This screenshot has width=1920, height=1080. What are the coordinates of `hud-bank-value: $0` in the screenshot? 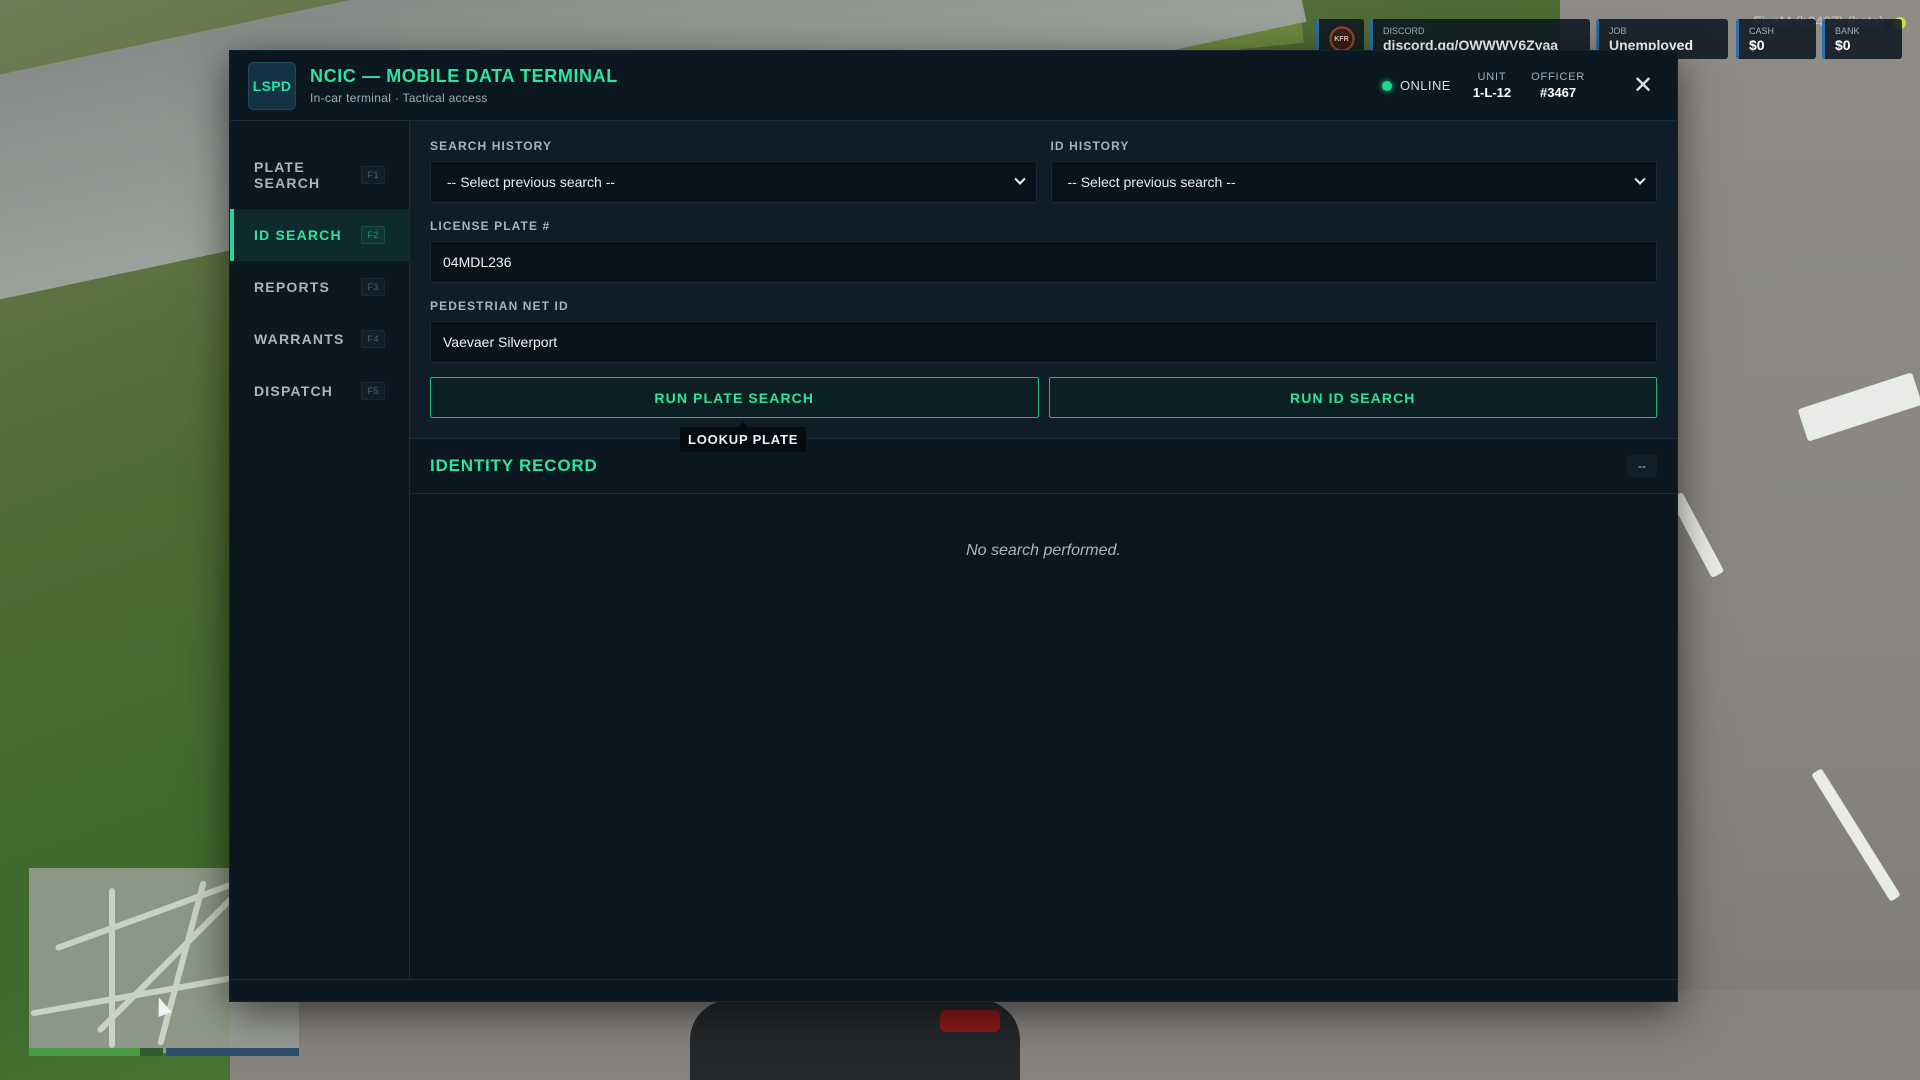 It's located at (1843, 44).